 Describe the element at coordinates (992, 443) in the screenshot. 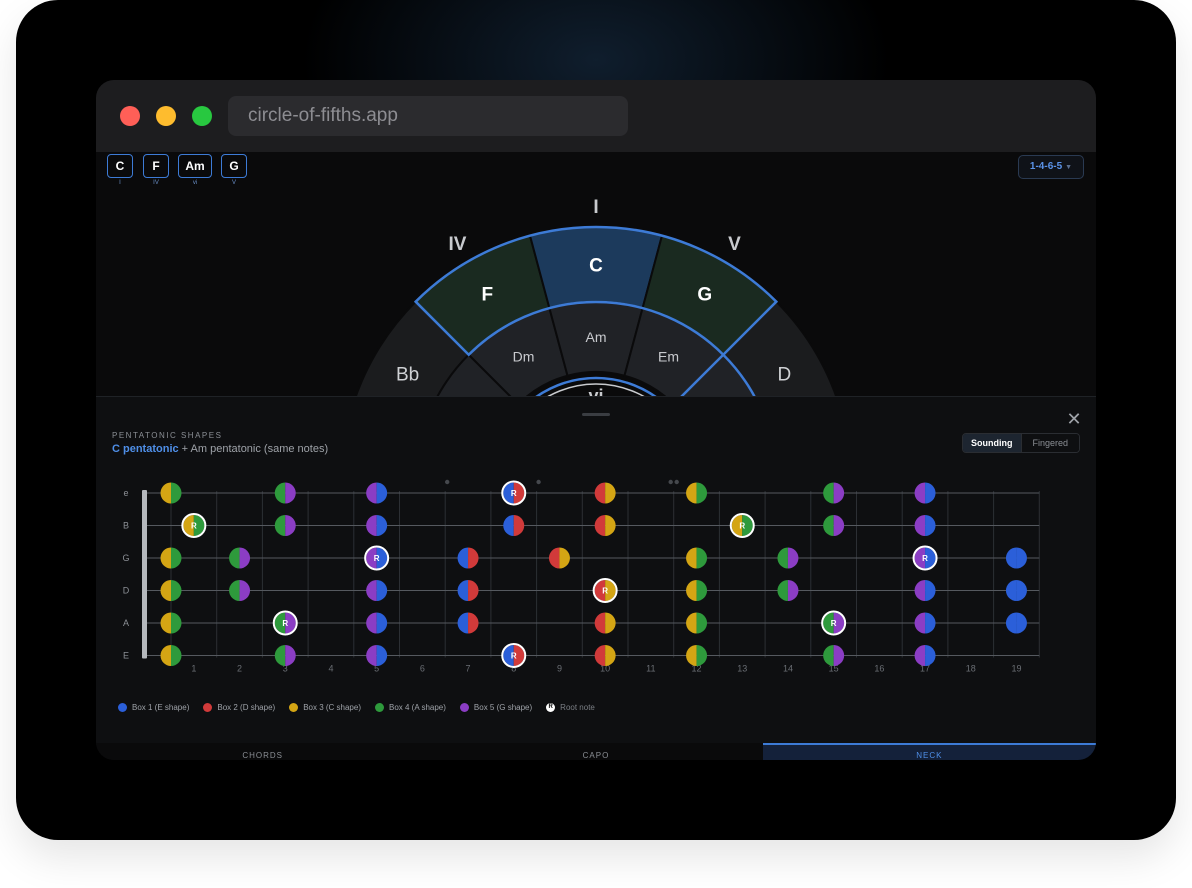

I see `toggle-sounding: Sounding` at that location.